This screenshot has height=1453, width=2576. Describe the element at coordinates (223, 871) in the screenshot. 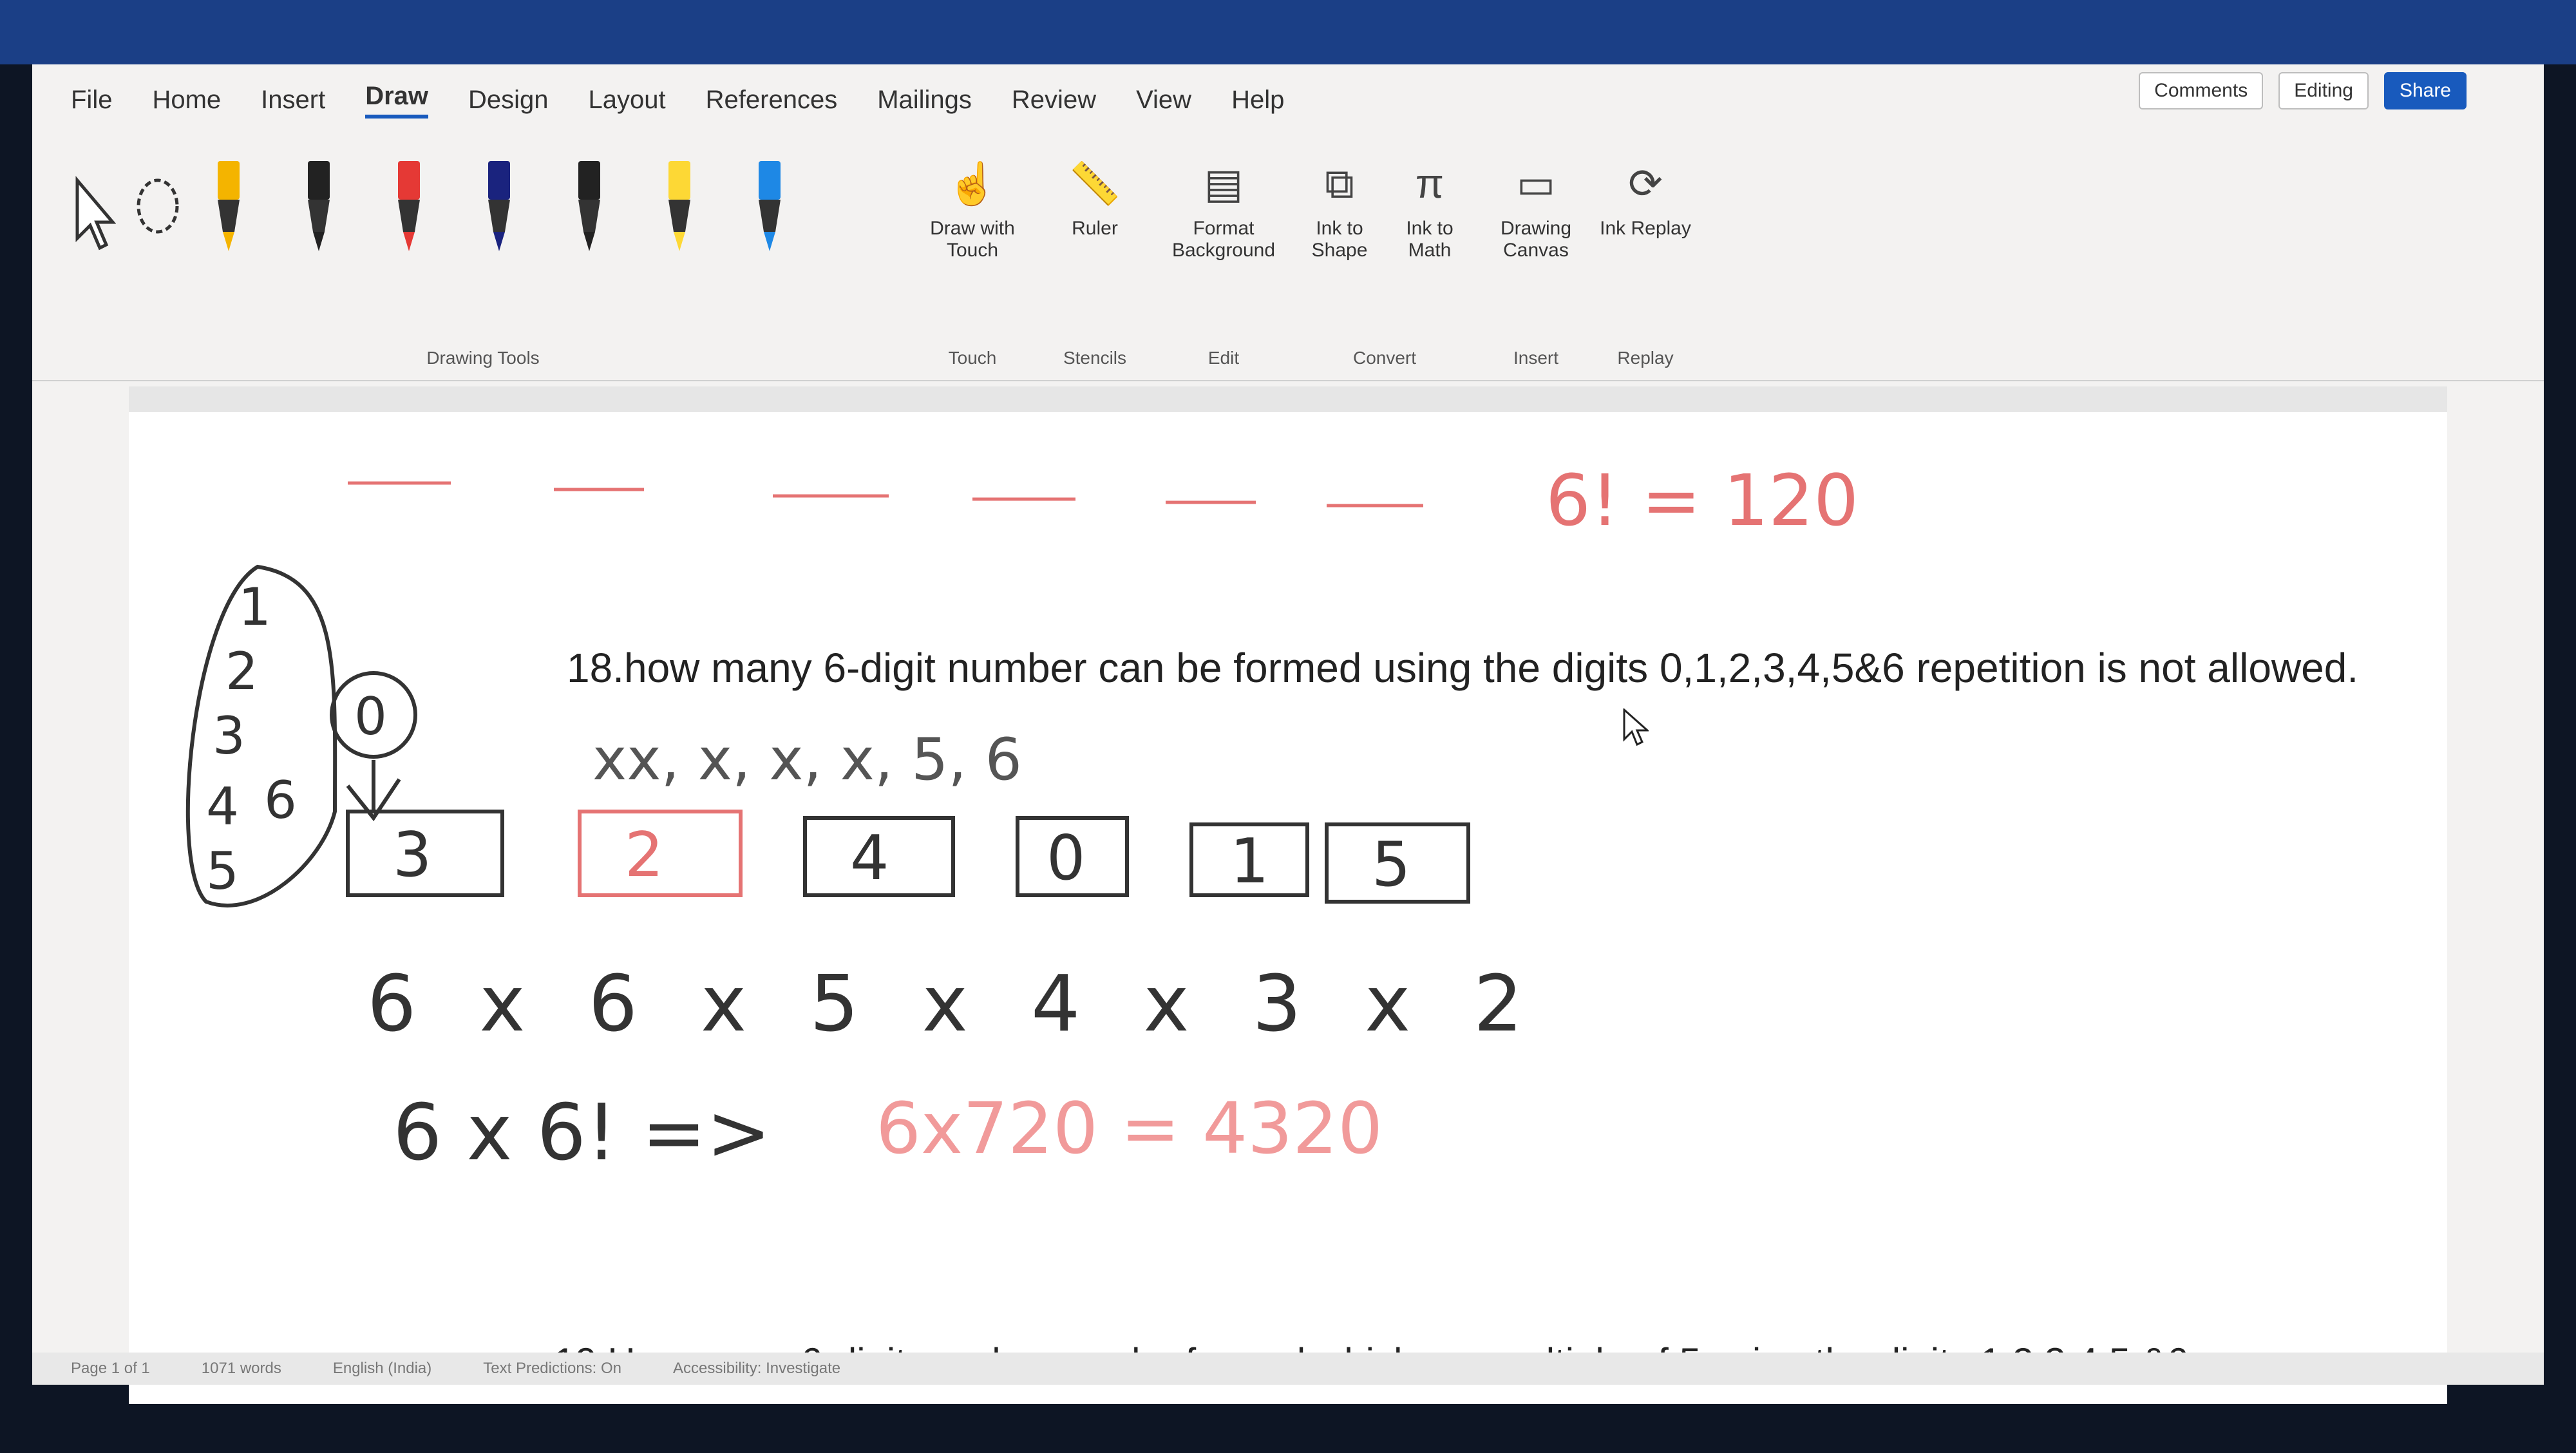

I see `digit-5: 5` at that location.